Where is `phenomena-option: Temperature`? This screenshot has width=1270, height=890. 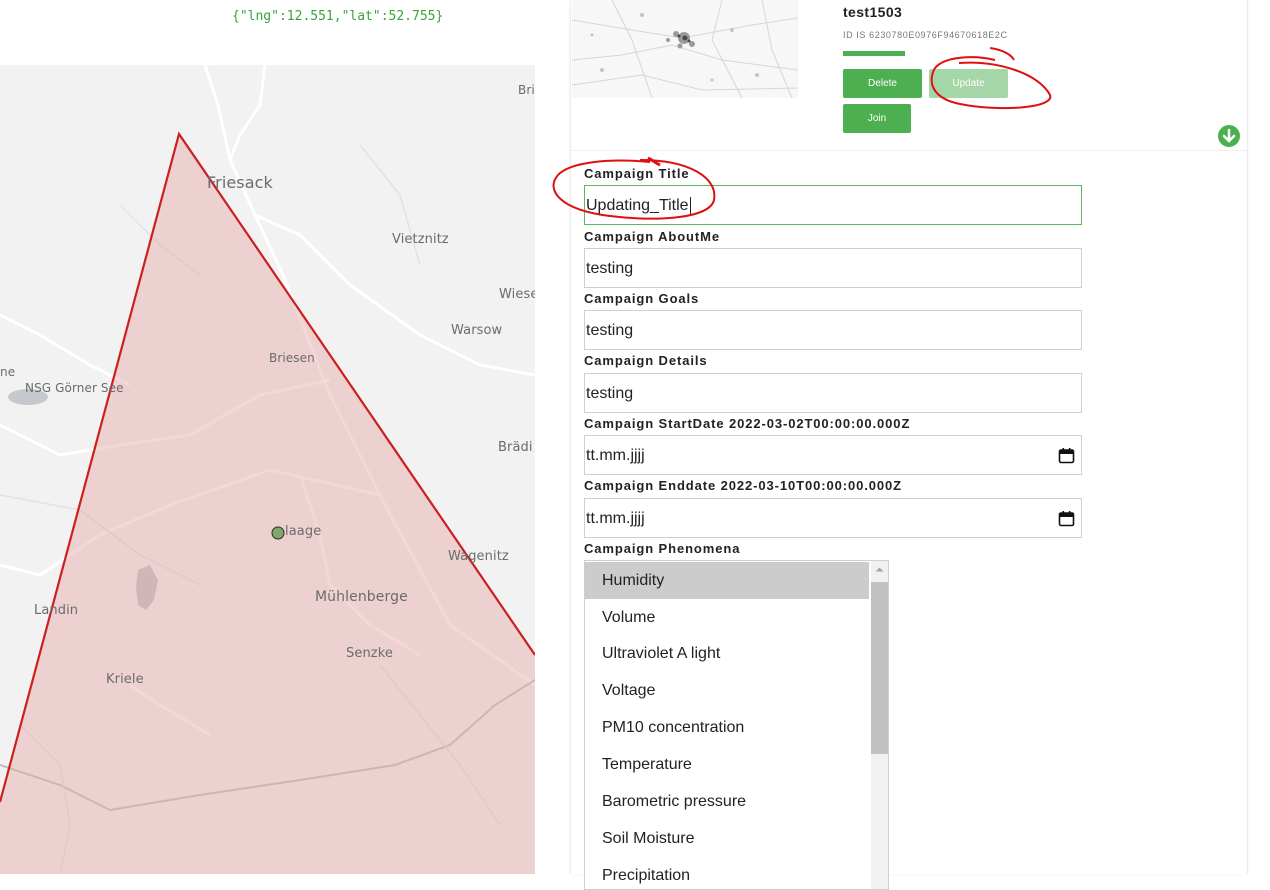
phenomena-option: Temperature is located at coordinates (727, 764).